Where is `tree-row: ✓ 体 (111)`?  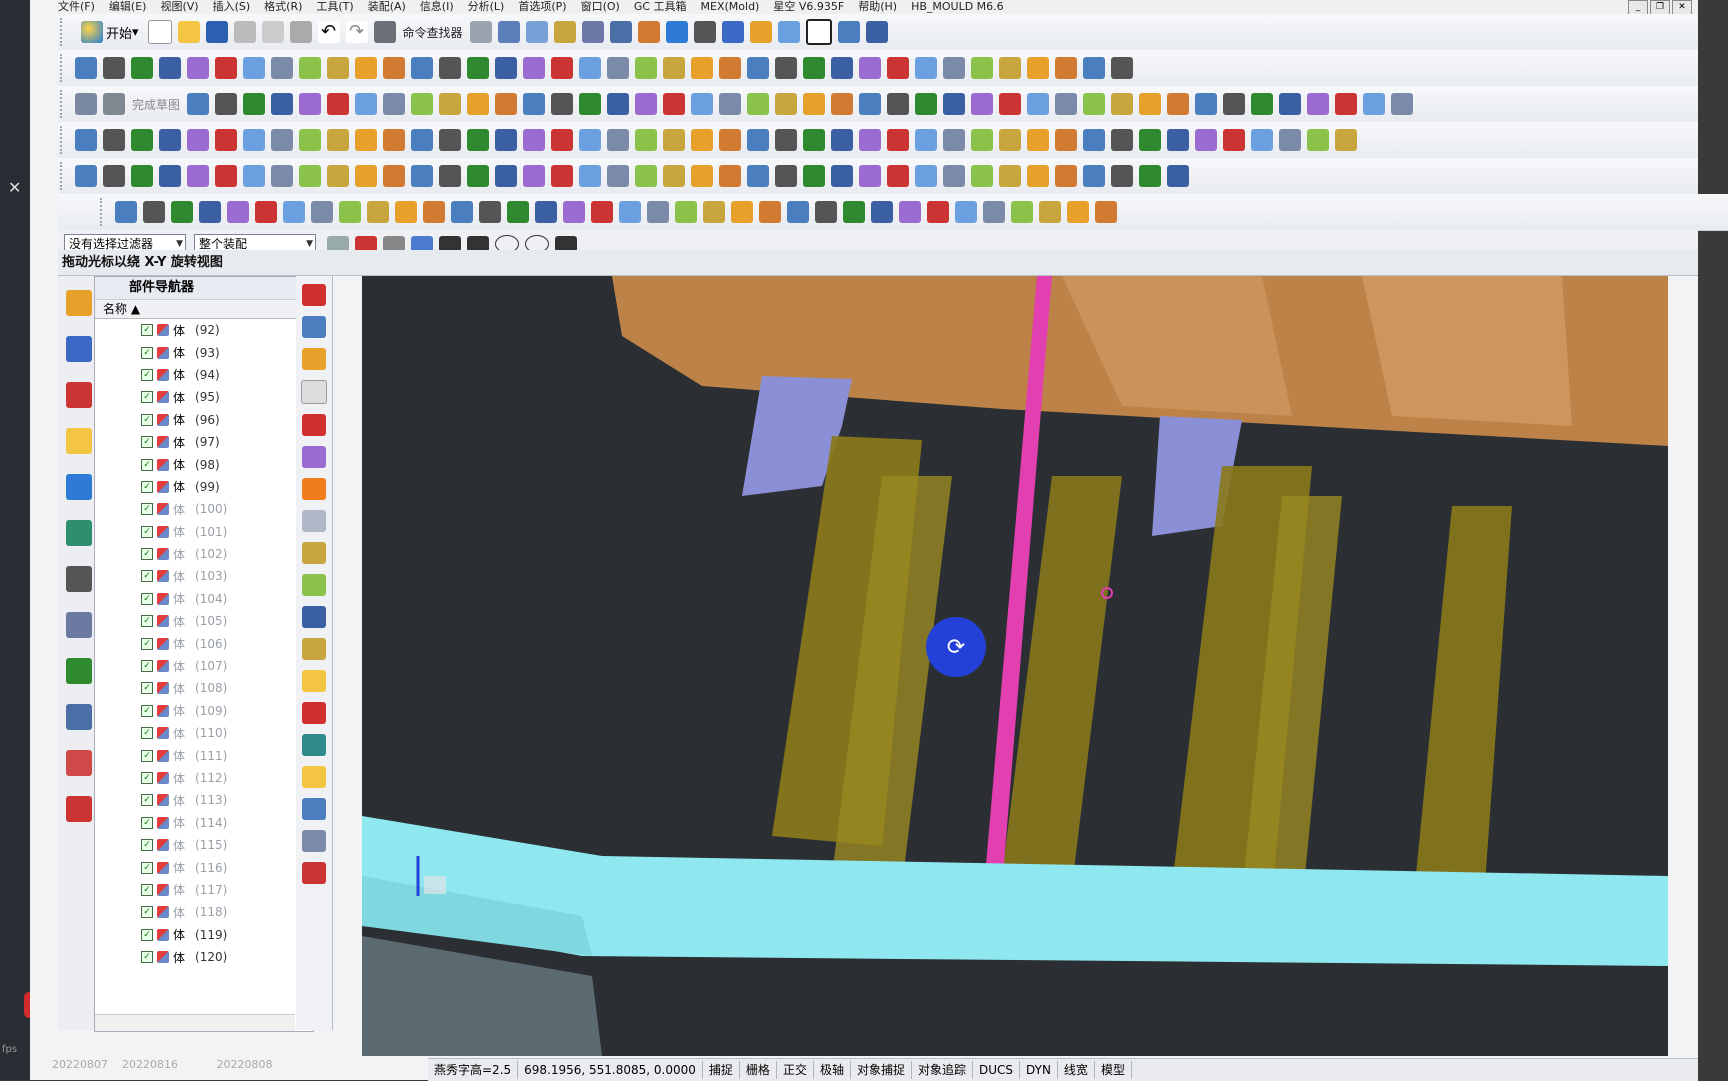 tree-row: ✓ 体 (111) is located at coordinates (195, 755).